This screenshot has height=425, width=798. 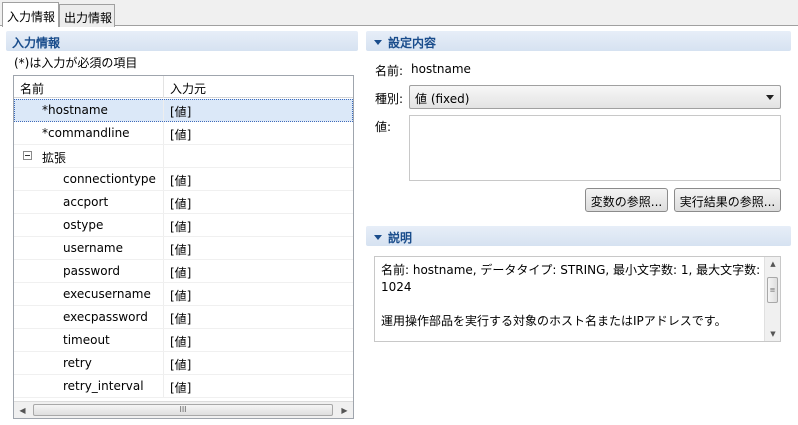 What do you see at coordinates (103, 386) in the screenshot?
I see `row-name: retry_interval` at bounding box center [103, 386].